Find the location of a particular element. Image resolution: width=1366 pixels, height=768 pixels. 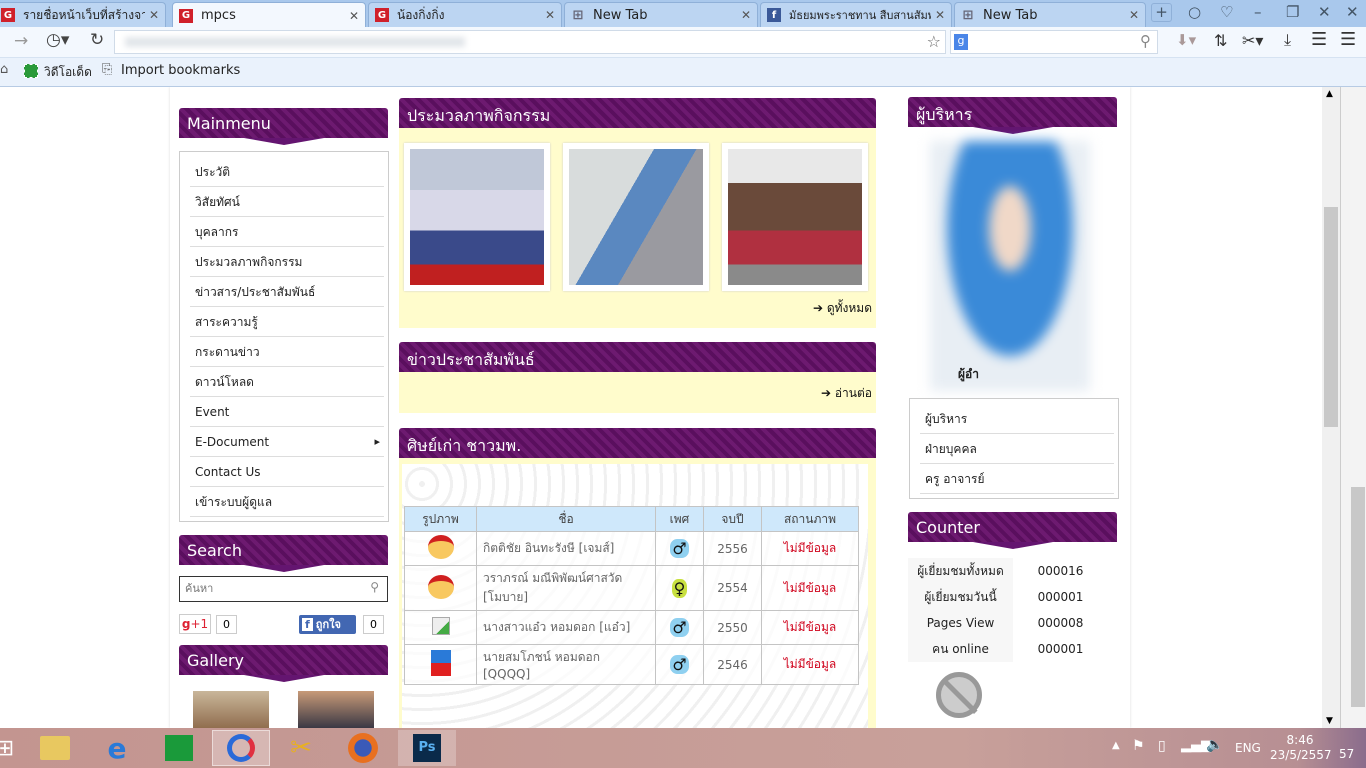

menu-icon: ☰ is located at coordinates (1319, 39).